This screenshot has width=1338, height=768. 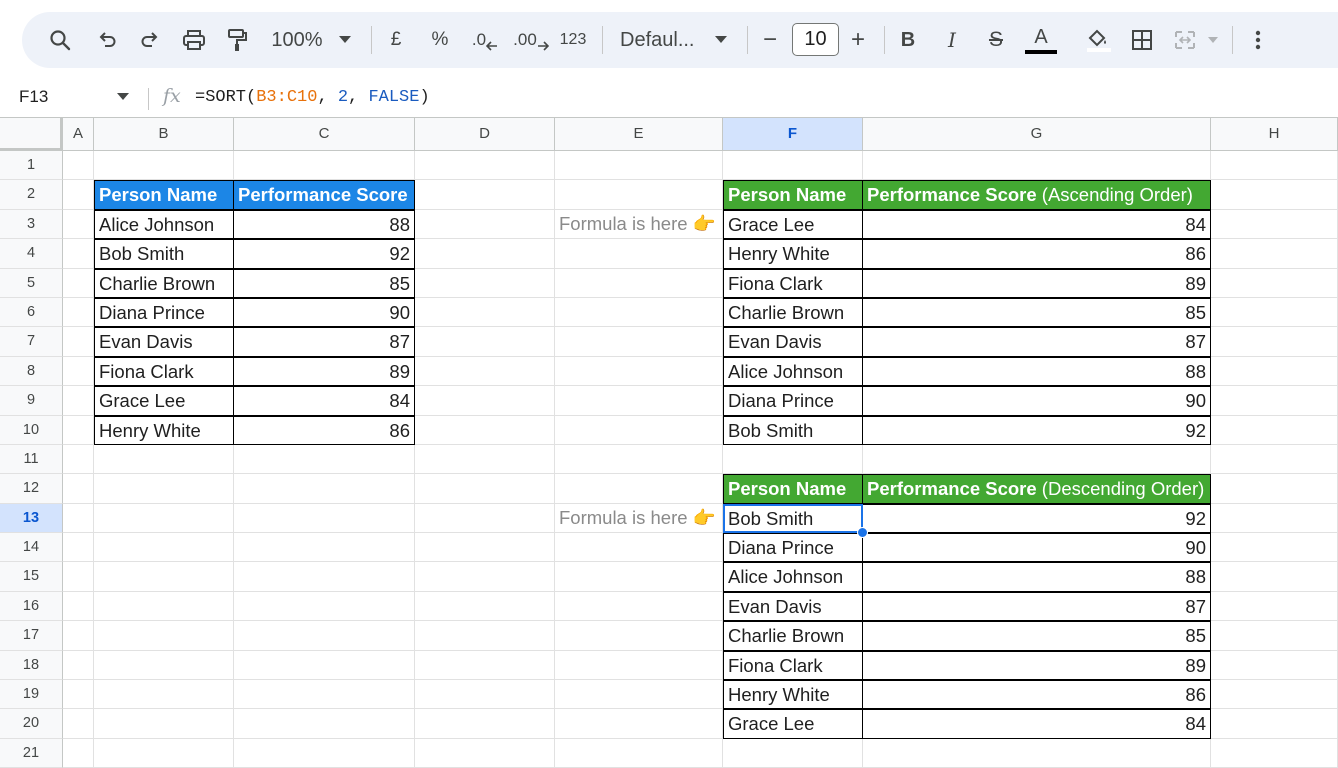 I want to click on cell-e10, so click(x=639, y=430).